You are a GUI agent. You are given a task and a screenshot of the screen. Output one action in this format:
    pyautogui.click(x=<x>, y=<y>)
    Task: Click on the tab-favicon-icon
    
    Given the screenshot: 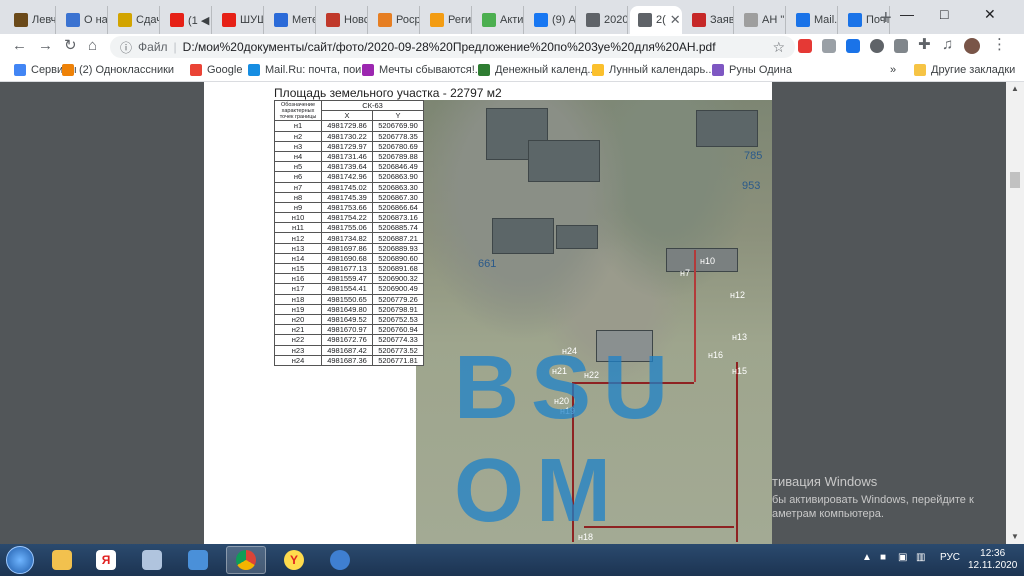 What is the action you would take?
    pyautogui.click(x=593, y=20)
    